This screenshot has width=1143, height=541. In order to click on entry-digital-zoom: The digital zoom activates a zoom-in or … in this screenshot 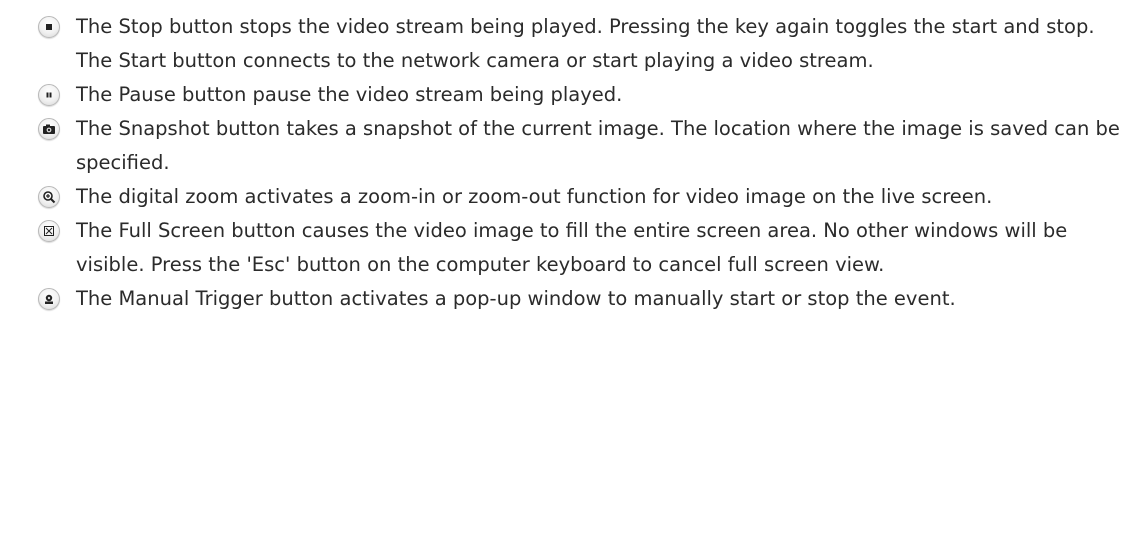, I will do `click(571, 197)`.